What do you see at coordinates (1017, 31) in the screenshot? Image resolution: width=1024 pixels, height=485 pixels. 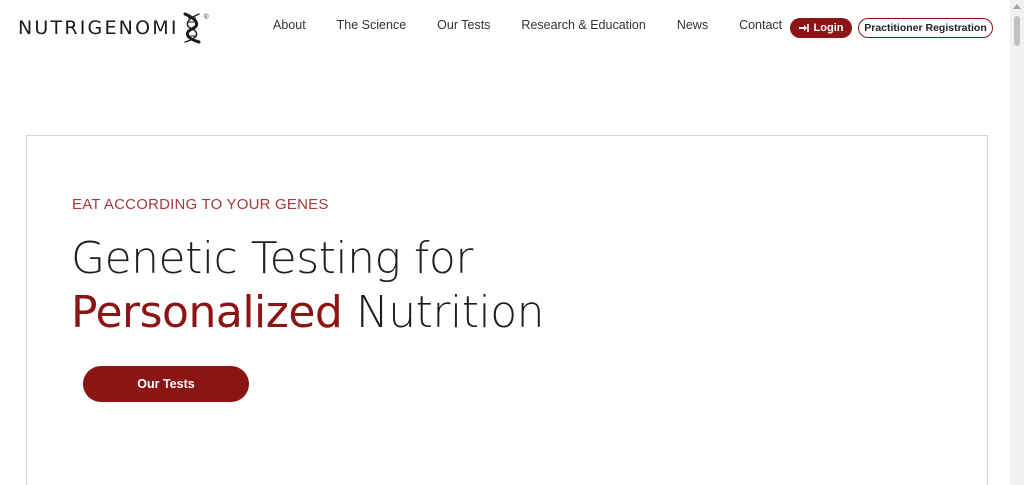 I see `scrollbar-thumb` at bounding box center [1017, 31].